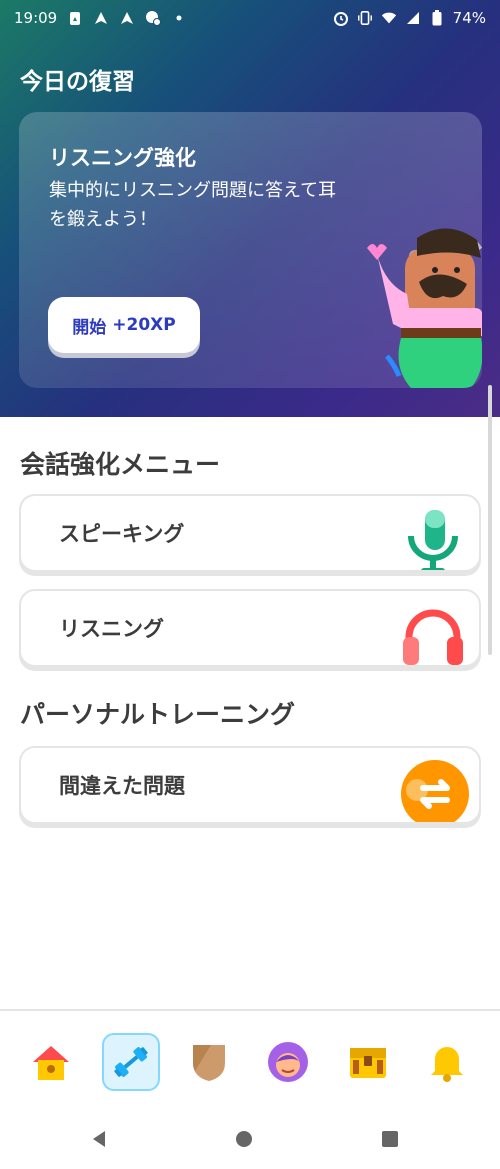 This screenshot has width=500, height=1169. I want to click on practice-icon, so click(131, 1062).